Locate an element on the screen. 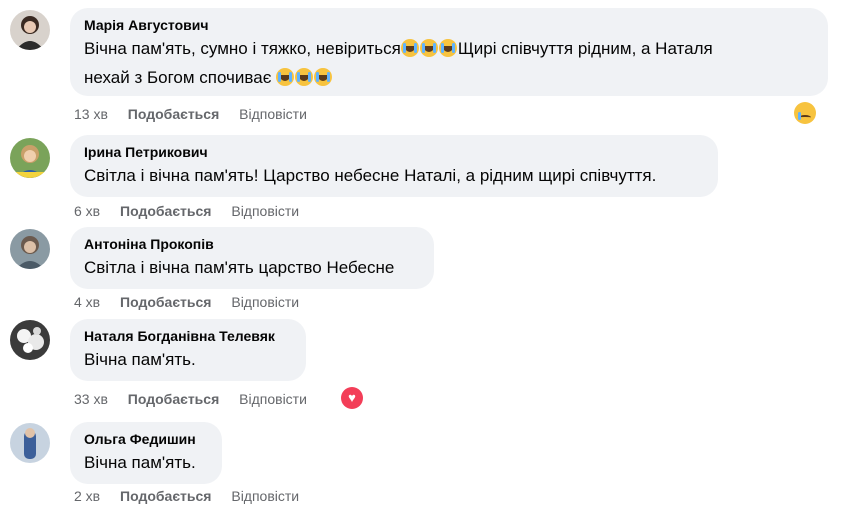  comment-time: 4 хв is located at coordinates (87, 302).